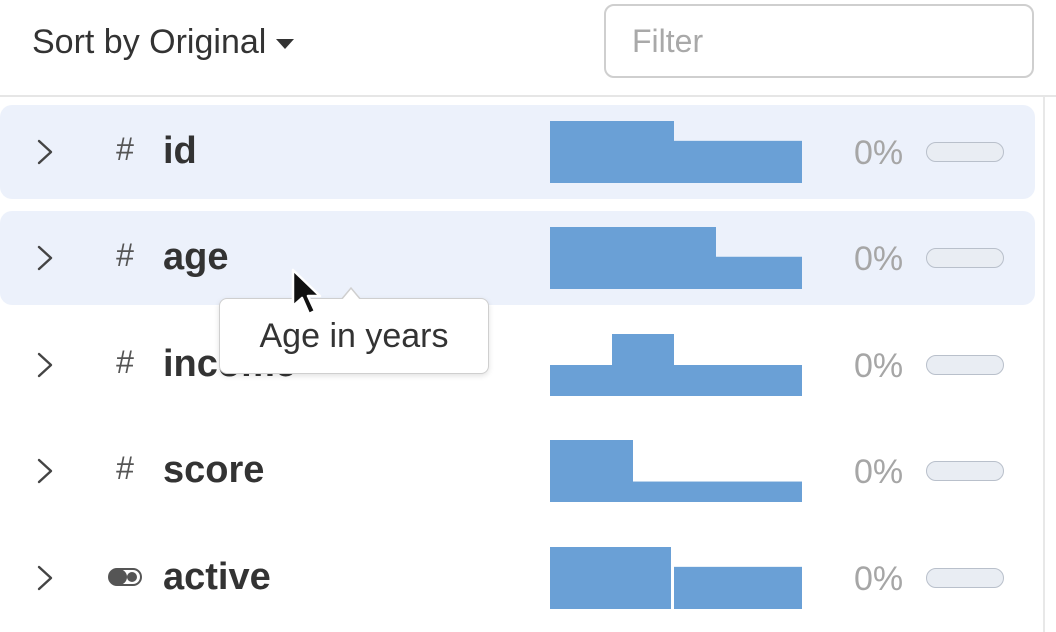 The width and height of the screenshot is (1056, 632). I want to click on sort-dropdown-button: Sort by Original, so click(163, 42).